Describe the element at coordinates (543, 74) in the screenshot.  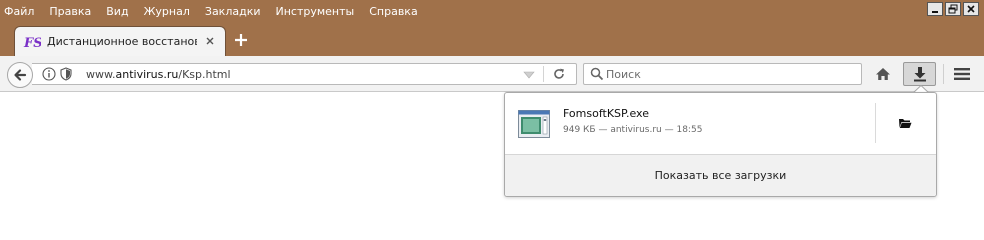
I see `url-separator` at that location.